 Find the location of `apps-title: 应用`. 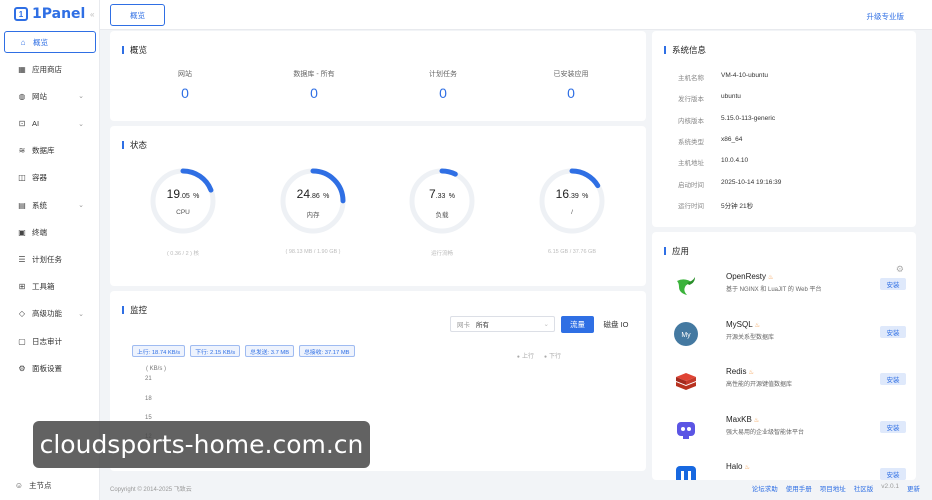

apps-title: 应用 is located at coordinates (676, 251).